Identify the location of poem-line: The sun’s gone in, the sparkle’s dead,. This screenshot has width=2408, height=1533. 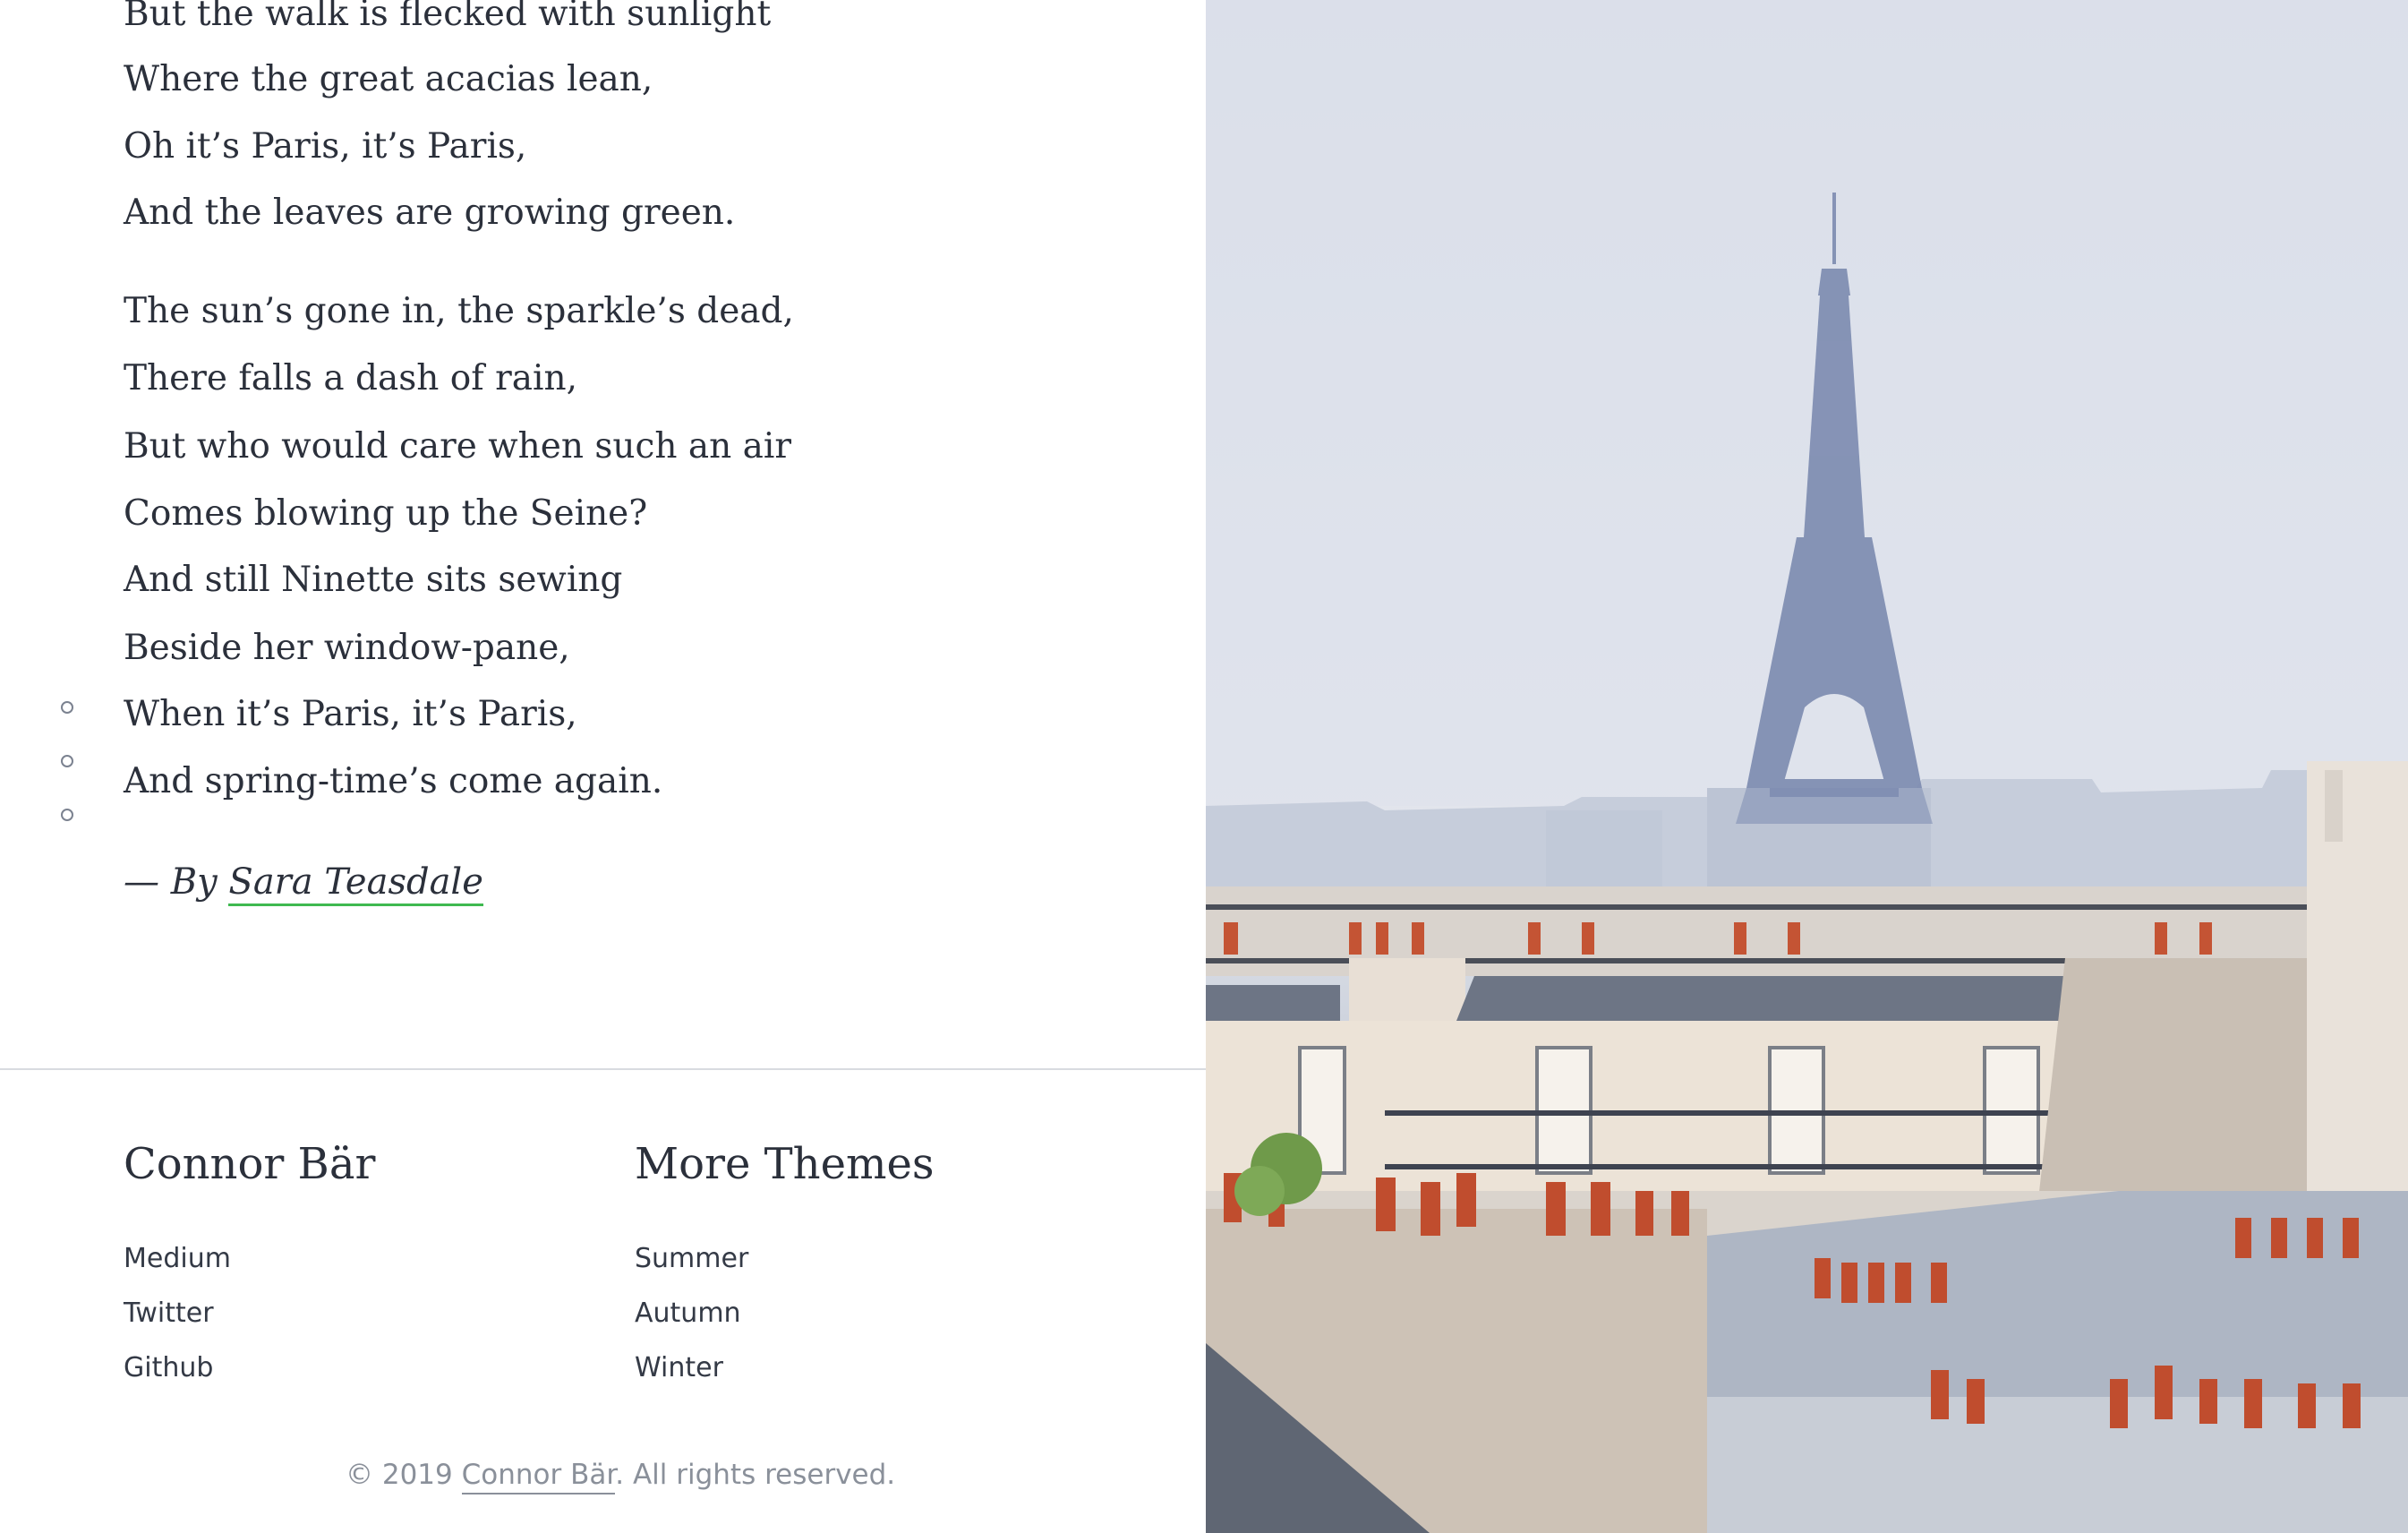
(459, 311).